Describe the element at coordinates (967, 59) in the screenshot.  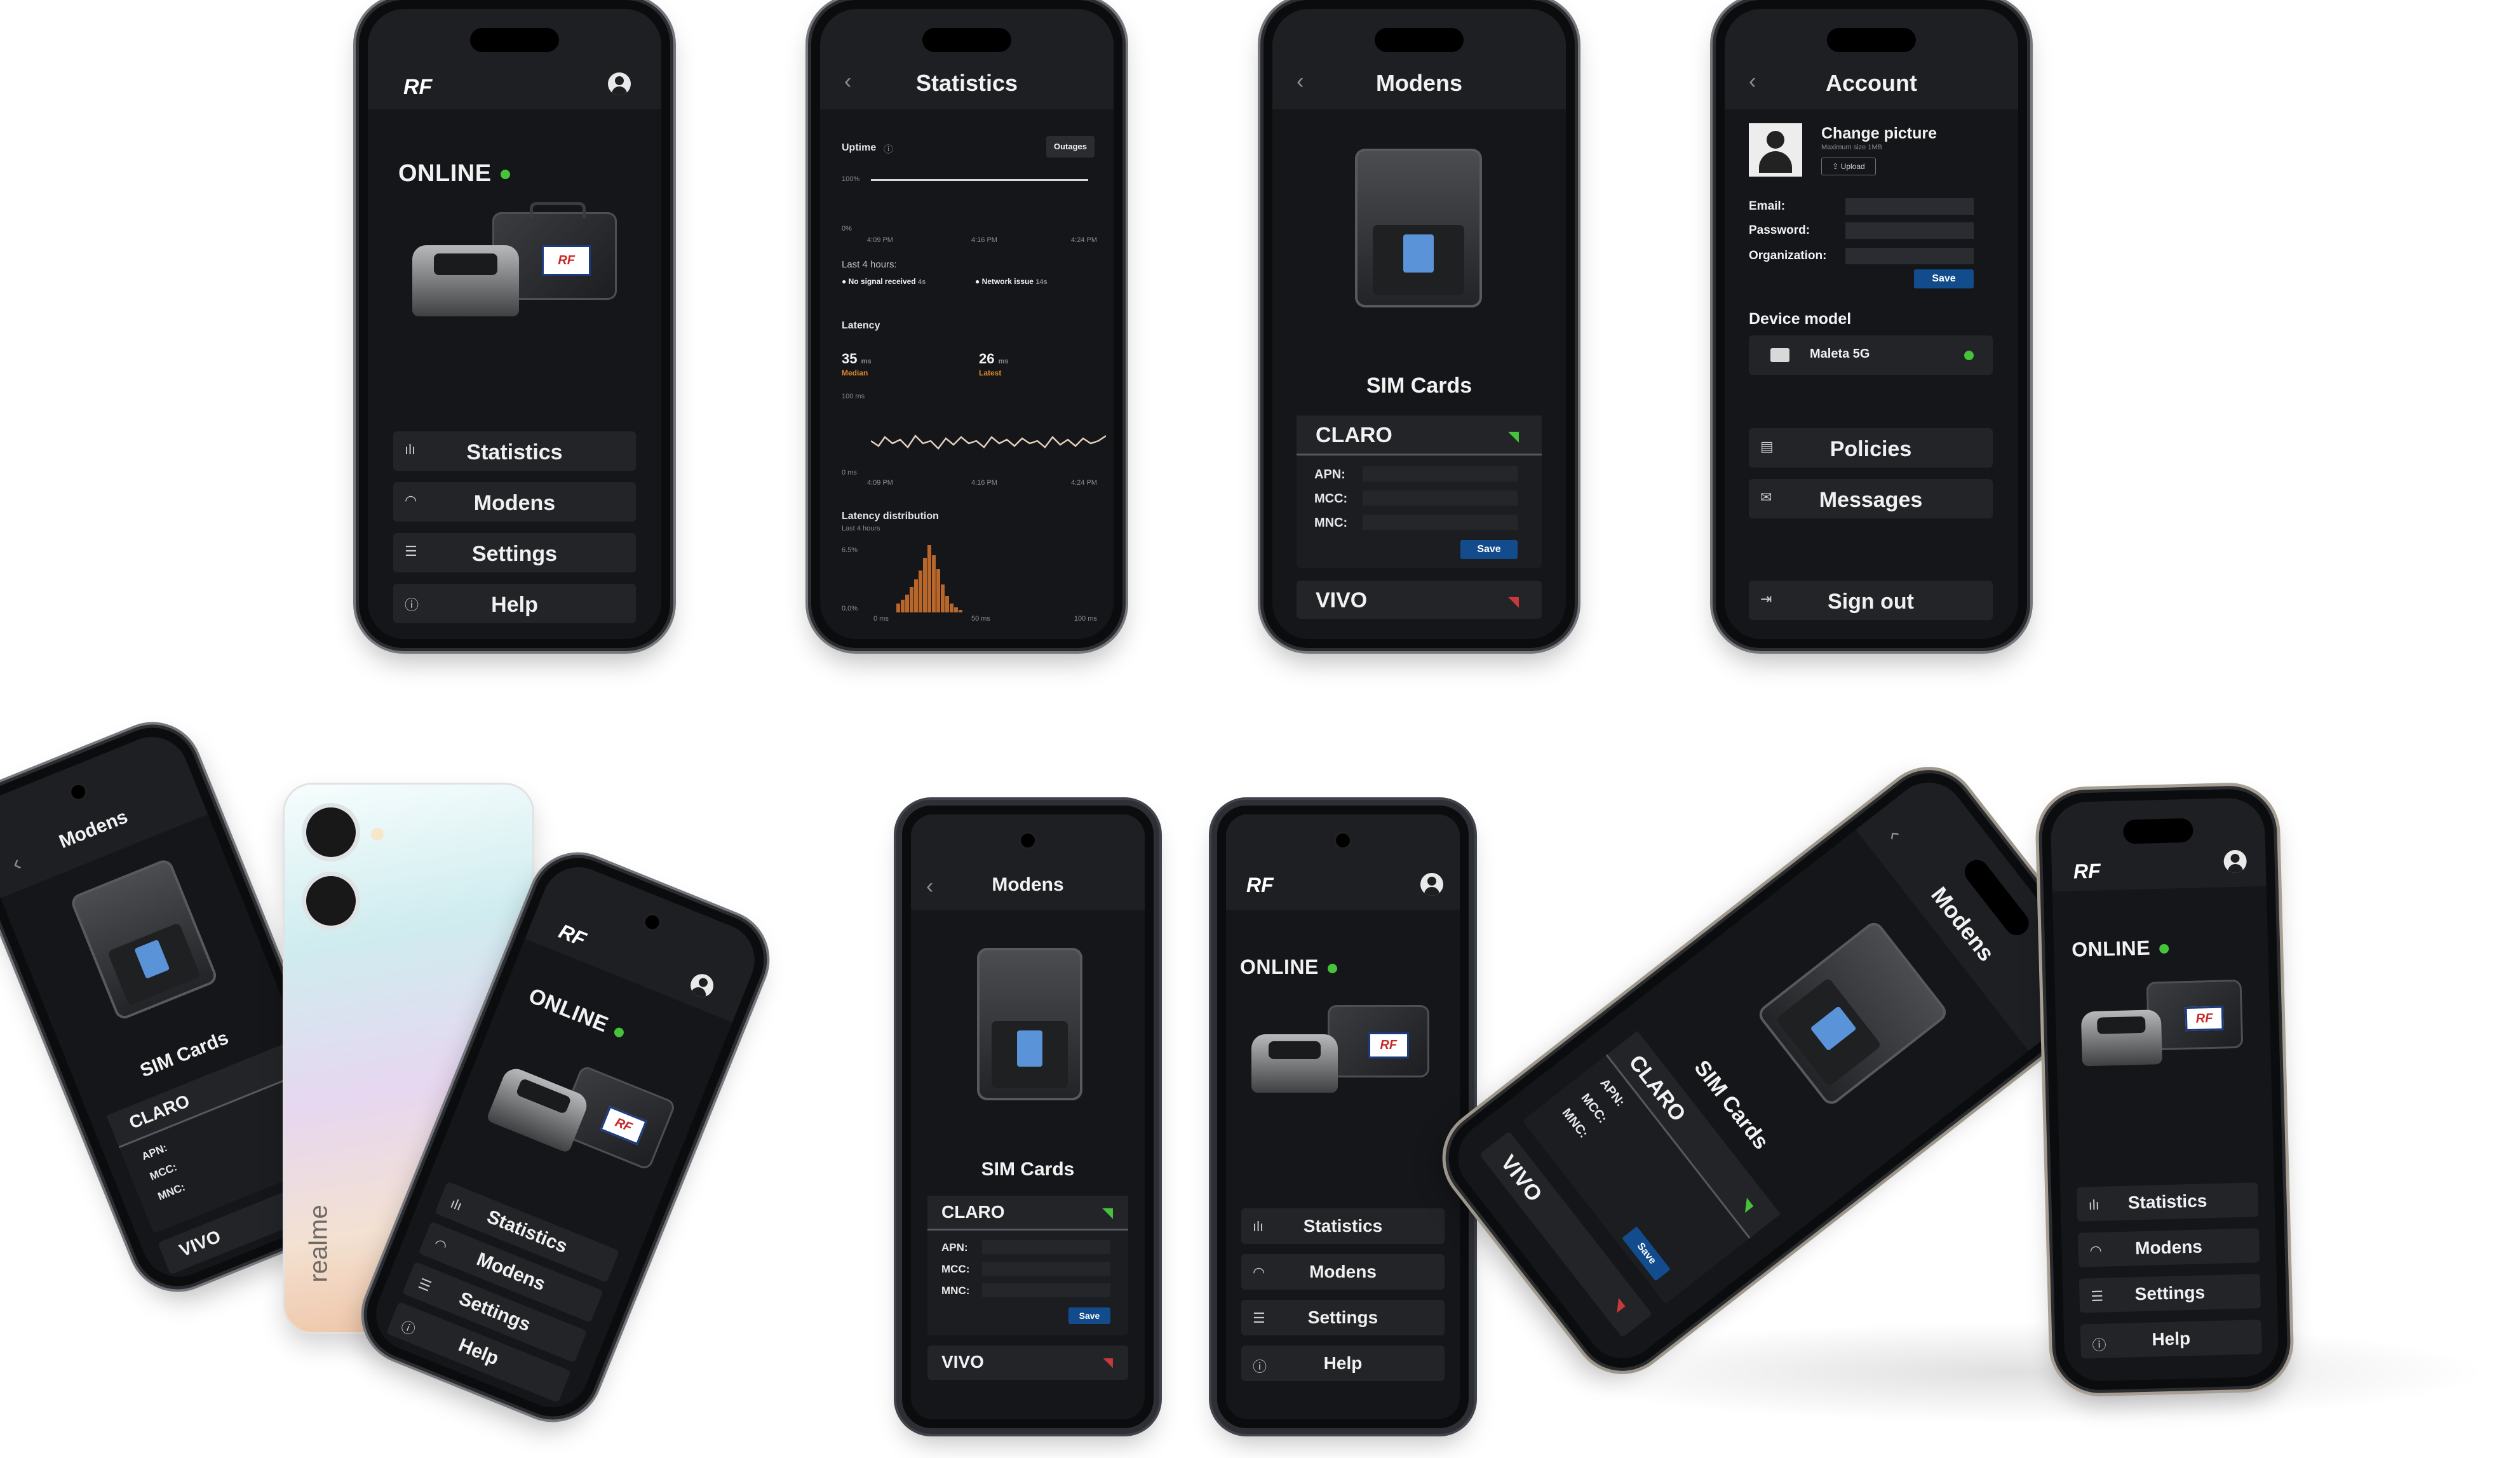
I see `app-header: ‹ Statistics` at that location.